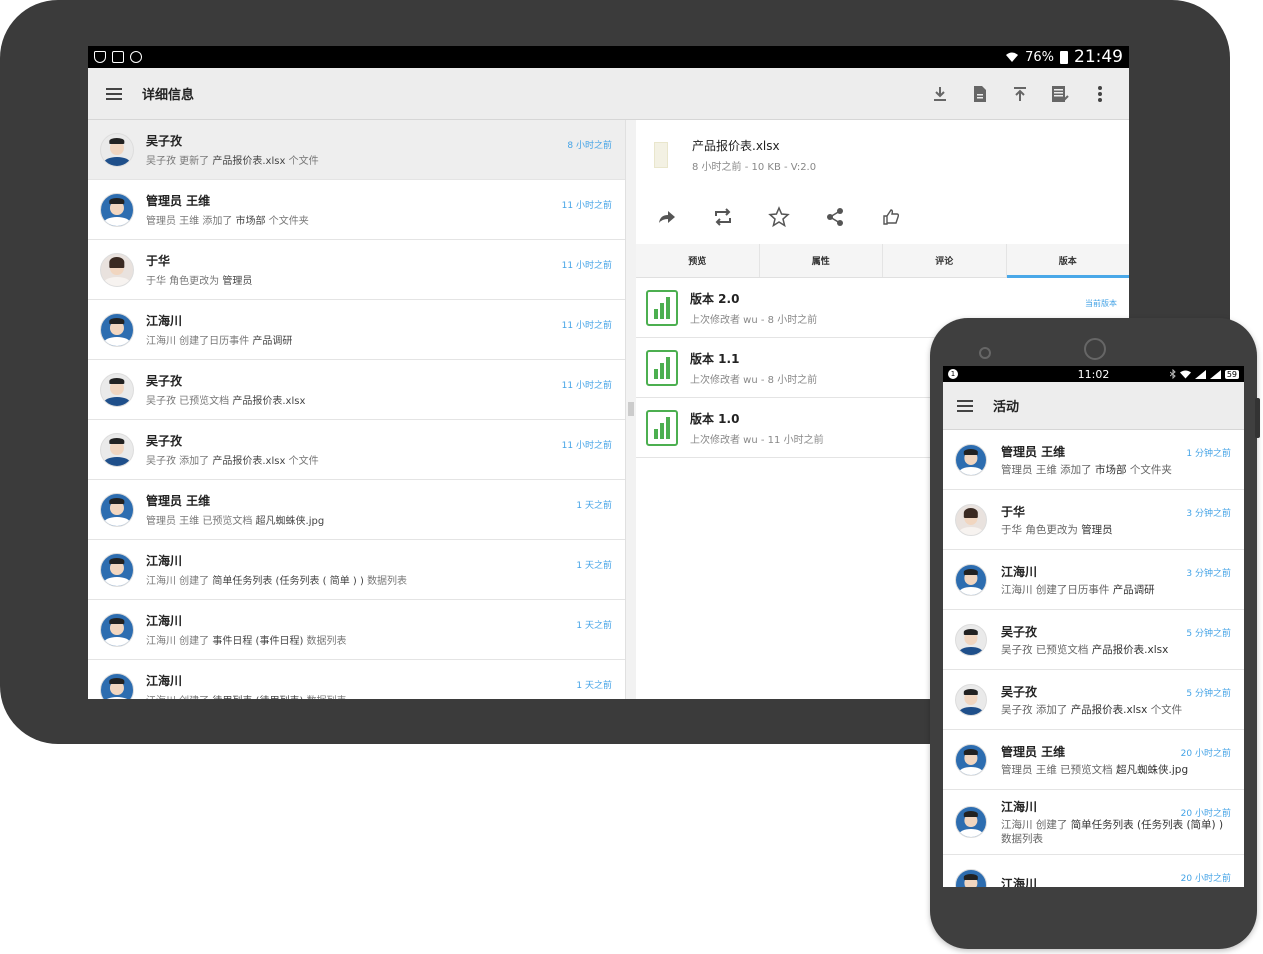 Image resolution: width=1263 pixels, height=954 pixels. Describe the element at coordinates (1093, 871) in the screenshot. I see `list-item: 江海川 20 小时之前` at that location.